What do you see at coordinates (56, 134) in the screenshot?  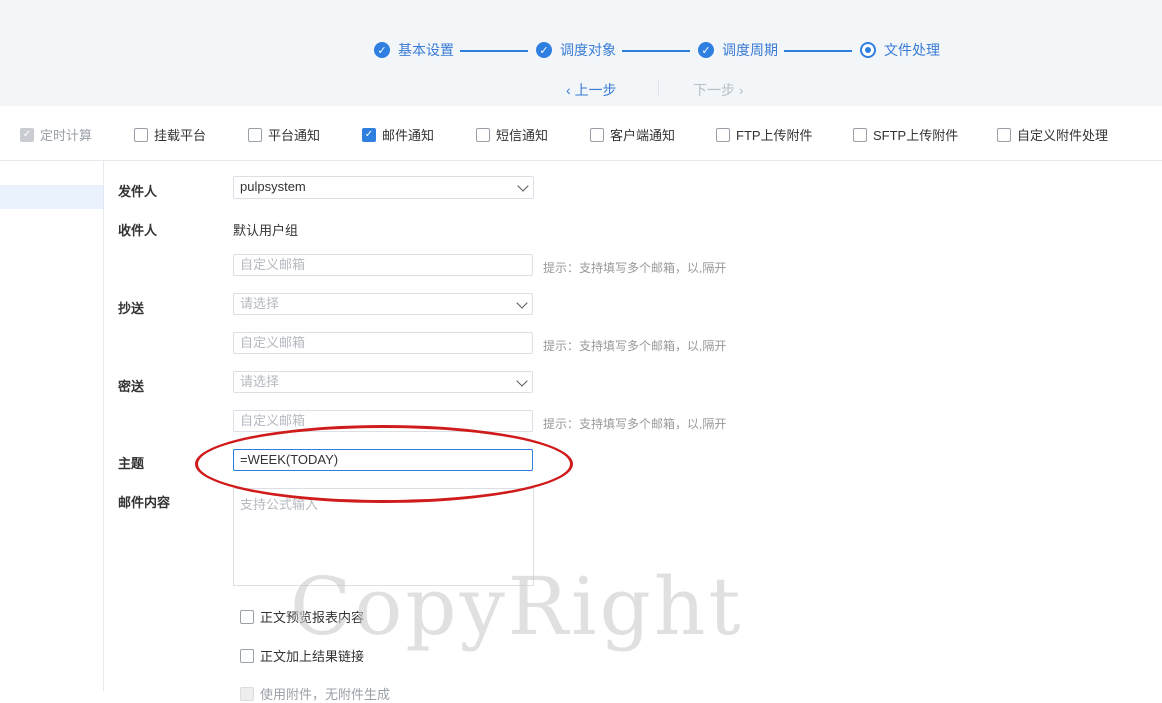 I see `option-scheduled-calc: ✓ 定时计算` at bounding box center [56, 134].